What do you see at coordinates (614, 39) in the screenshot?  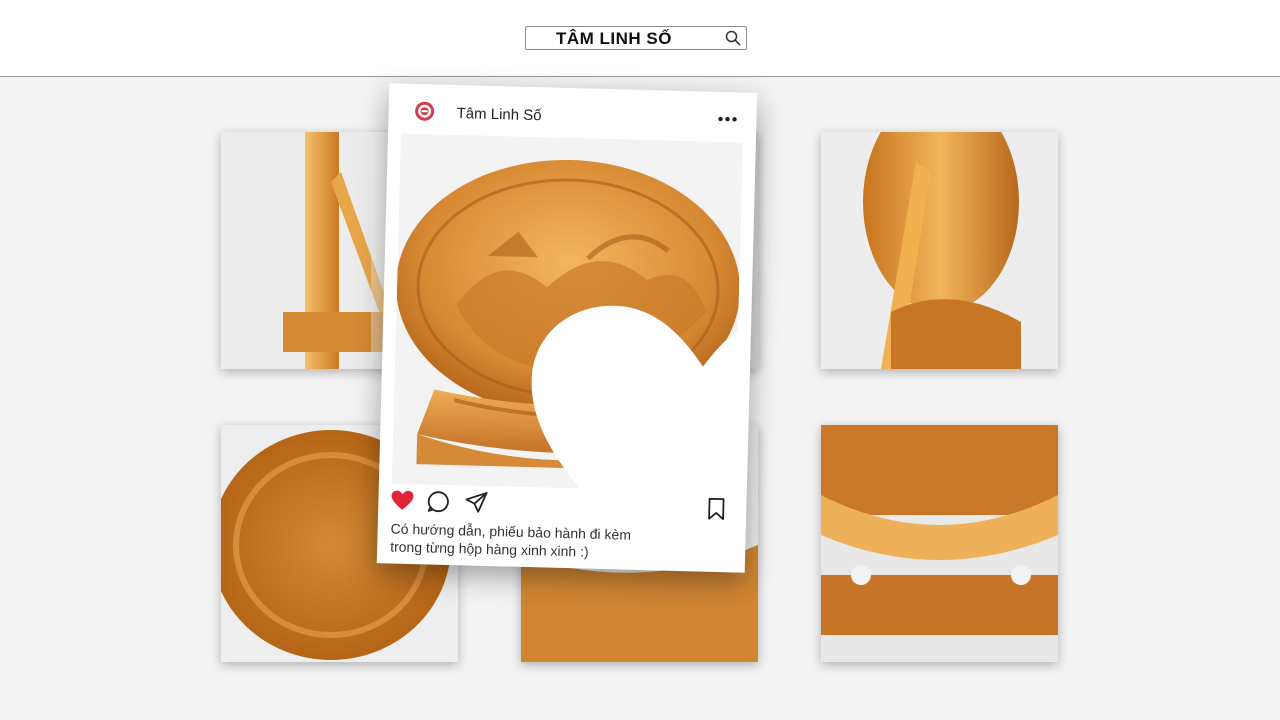 I see `search-input: TÂM LINH SỐ` at bounding box center [614, 39].